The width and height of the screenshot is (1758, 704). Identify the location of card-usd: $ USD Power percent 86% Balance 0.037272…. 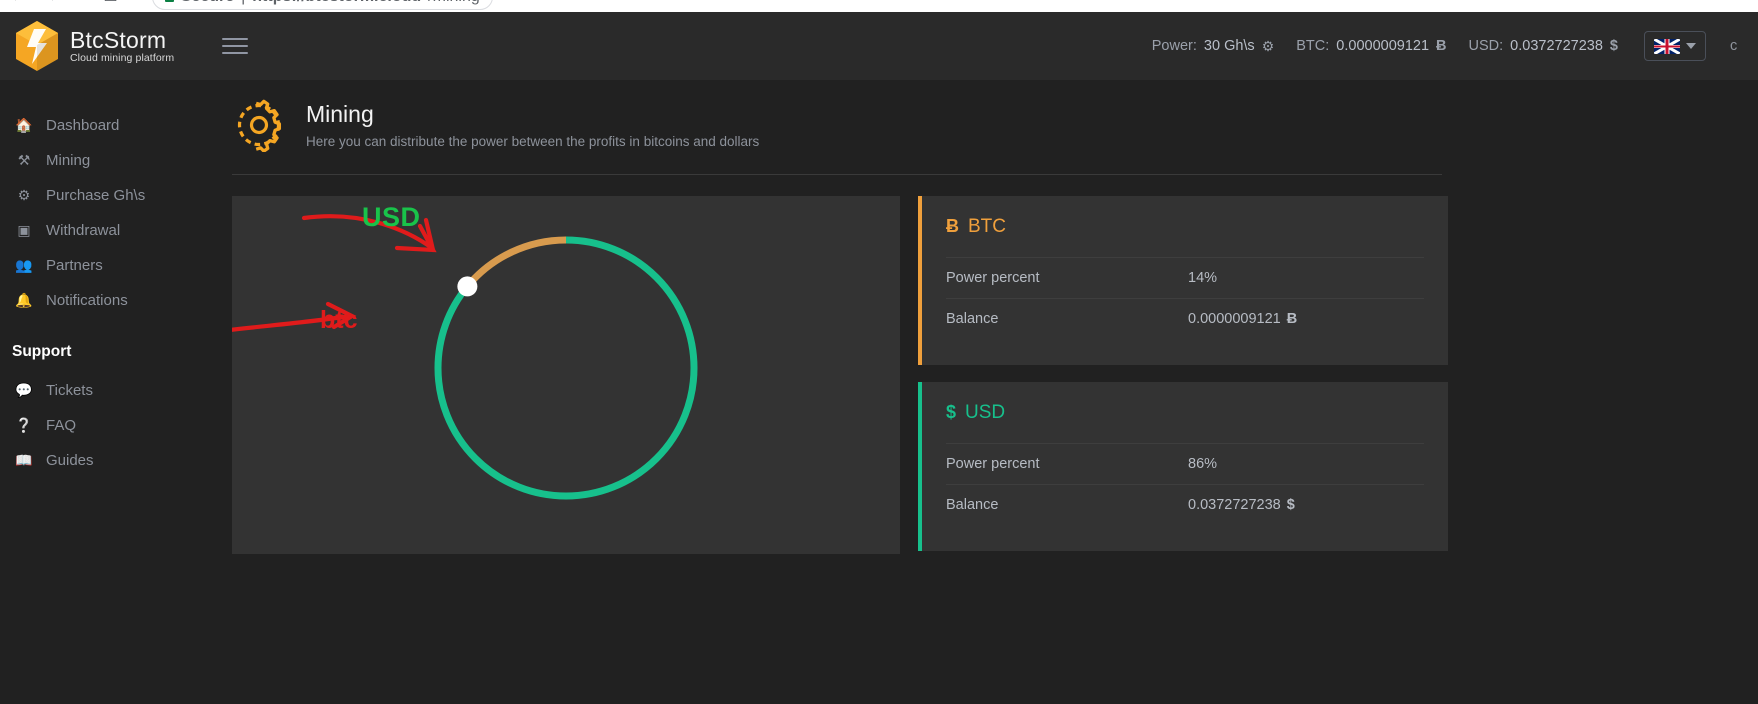
(1183, 466).